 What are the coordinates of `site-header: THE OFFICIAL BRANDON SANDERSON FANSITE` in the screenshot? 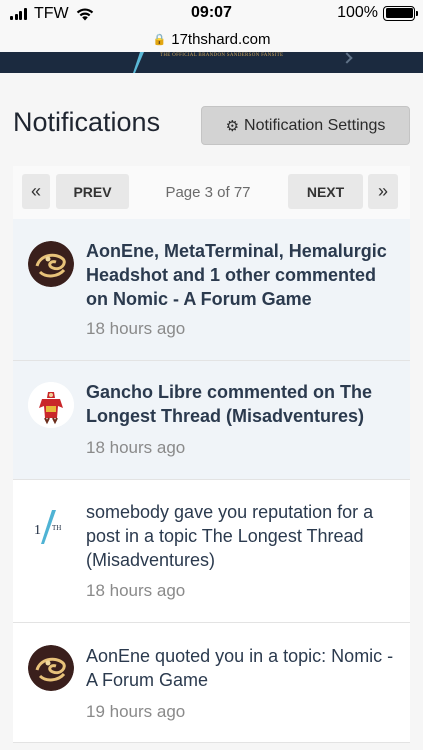 It's located at (211, 62).